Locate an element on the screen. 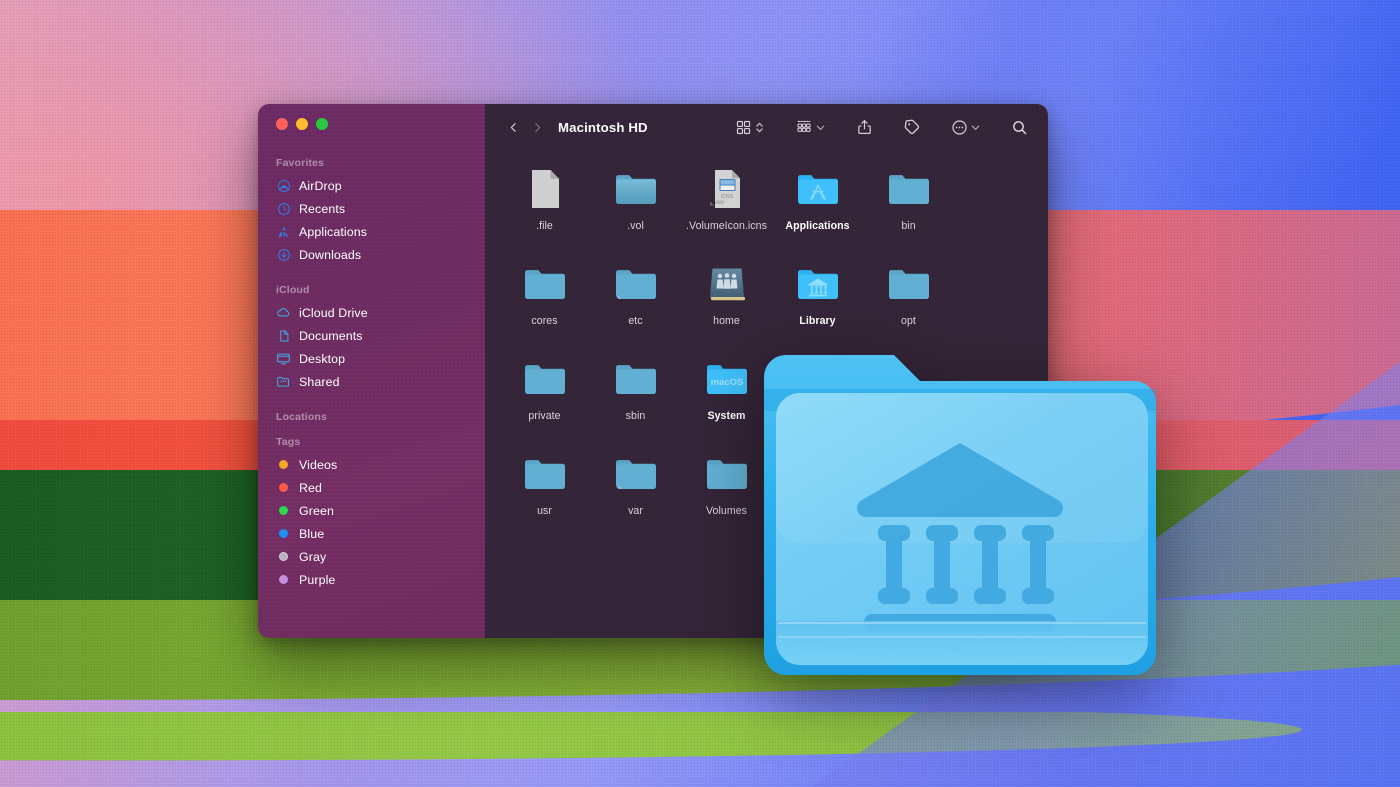  file-item: usr is located at coordinates (544, 492).